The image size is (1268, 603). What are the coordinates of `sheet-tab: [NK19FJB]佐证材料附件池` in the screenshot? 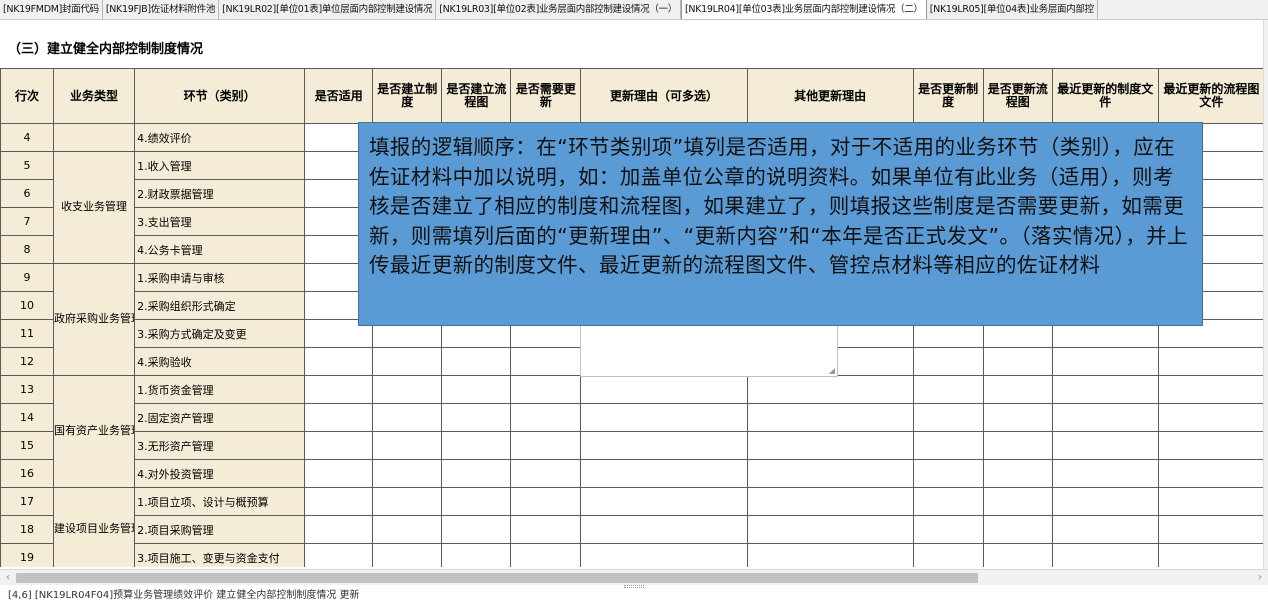 It's located at (161, 9).